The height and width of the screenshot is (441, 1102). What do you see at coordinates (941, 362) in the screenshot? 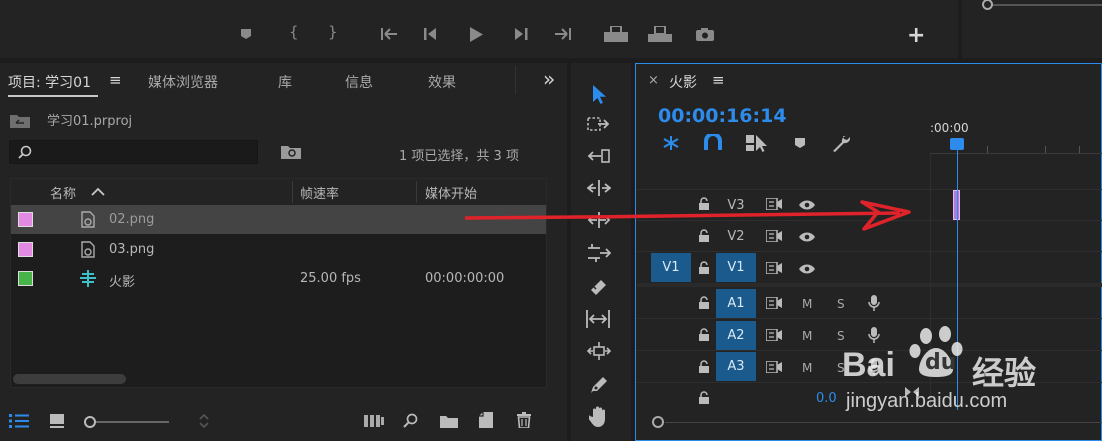
I see `watermark-brand-suffix: du` at bounding box center [941, 362].